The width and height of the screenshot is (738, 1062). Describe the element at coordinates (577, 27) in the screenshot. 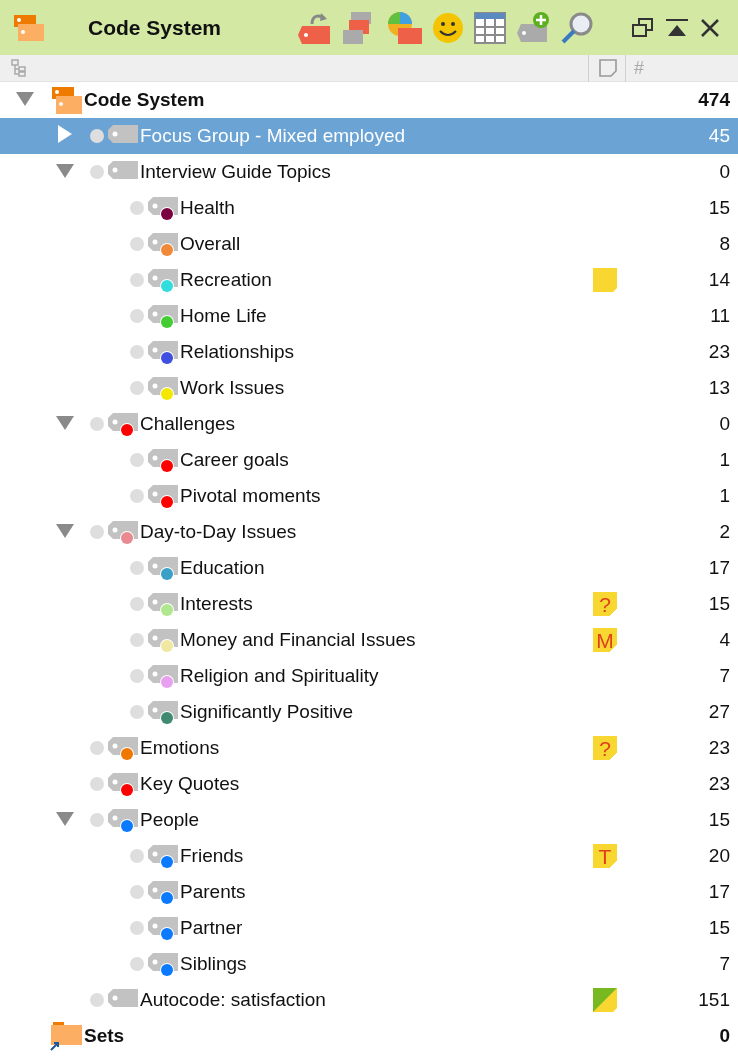

I see `search-icon` at that location.